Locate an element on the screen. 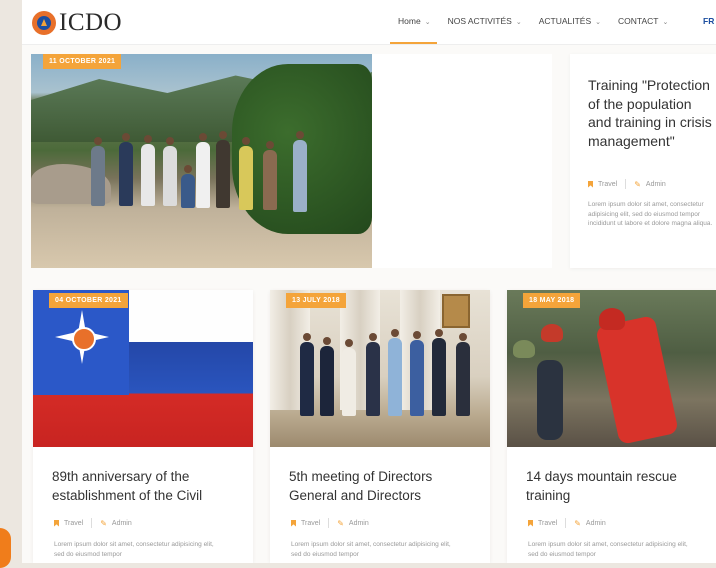  site-logo: ICDO is located at coordinates (77, 23).